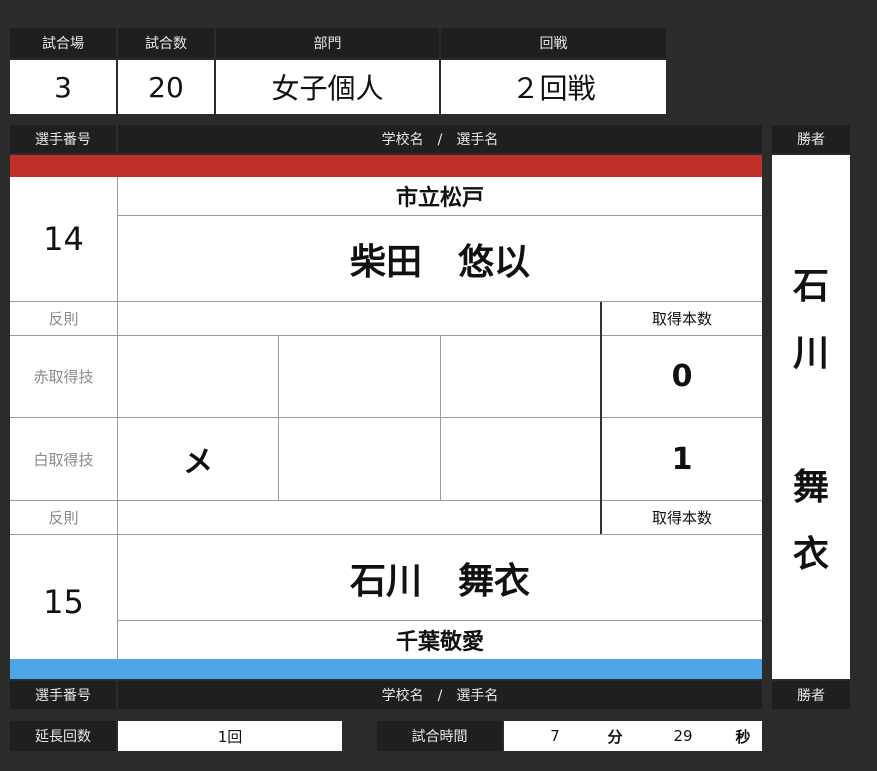 The image size is (877, 771). Describe the element at coordinates (63, 695) in the screenshot. I see `player-number-footer-header: 選手番号` at that location.